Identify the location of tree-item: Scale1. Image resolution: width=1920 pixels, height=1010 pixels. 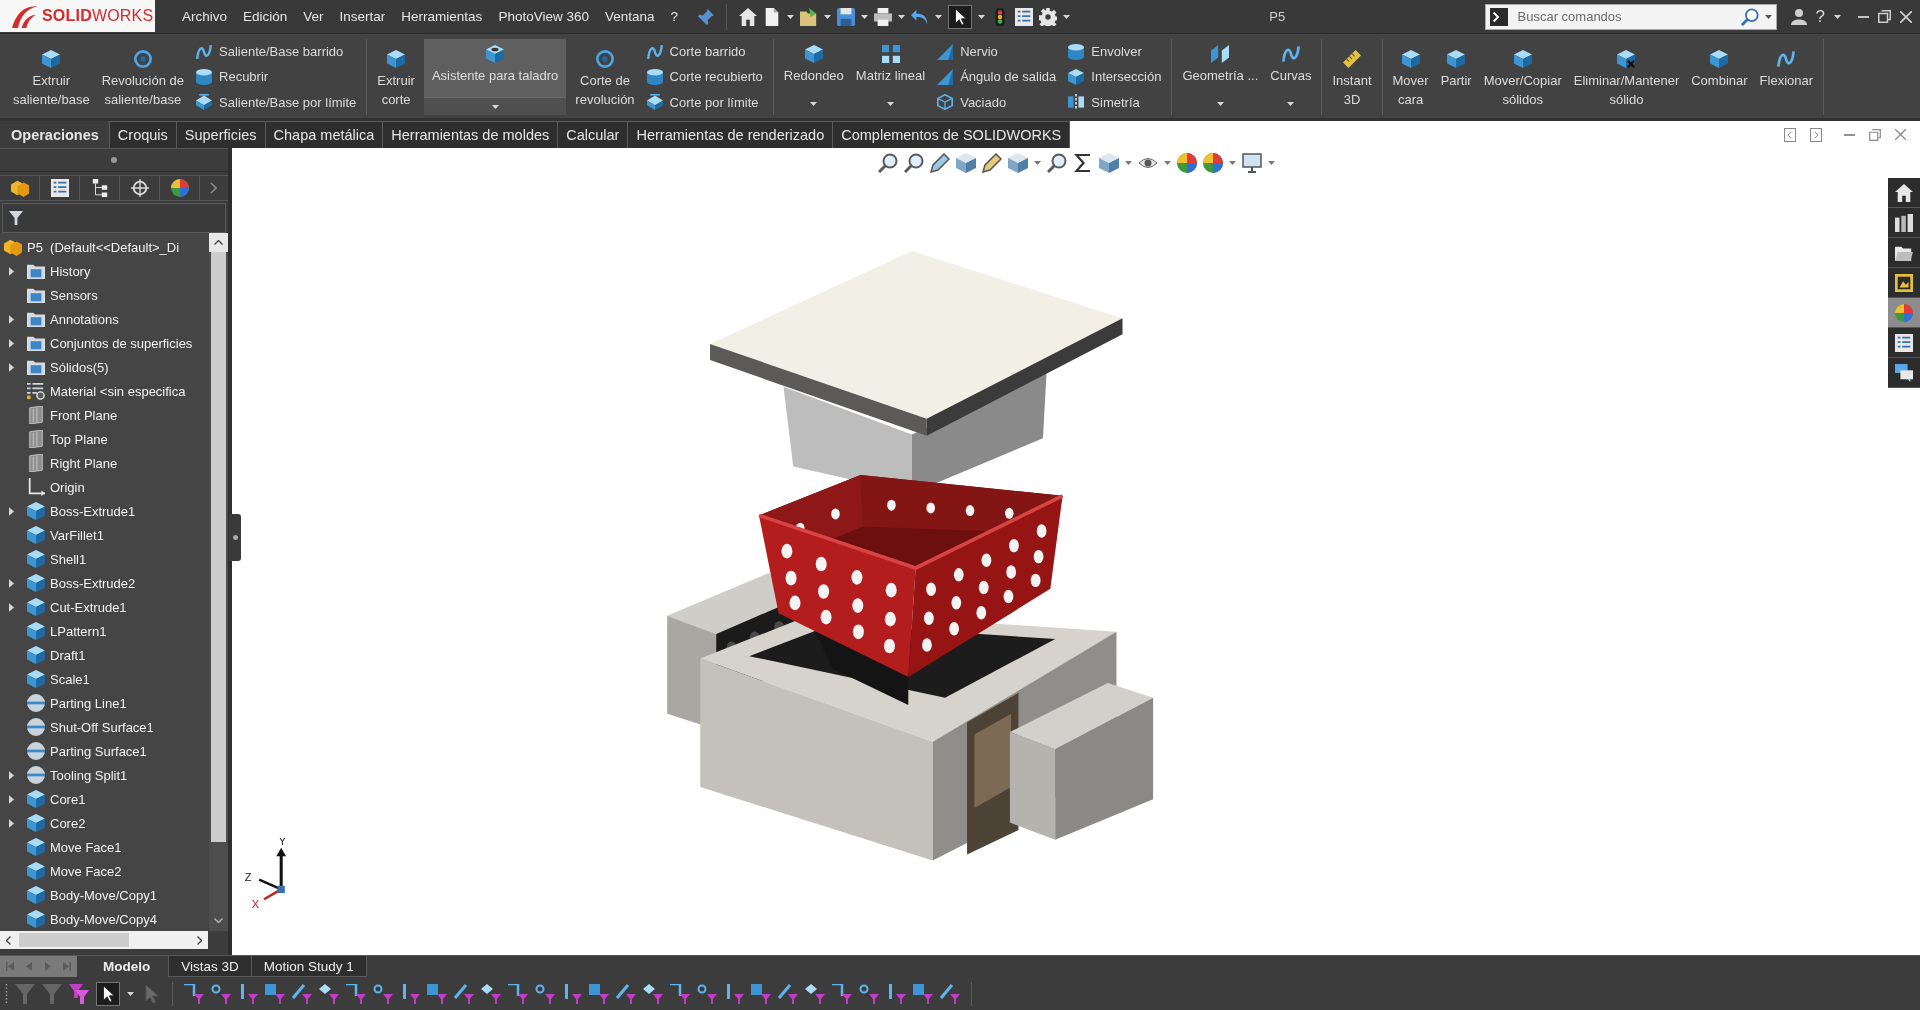
(70, 679).